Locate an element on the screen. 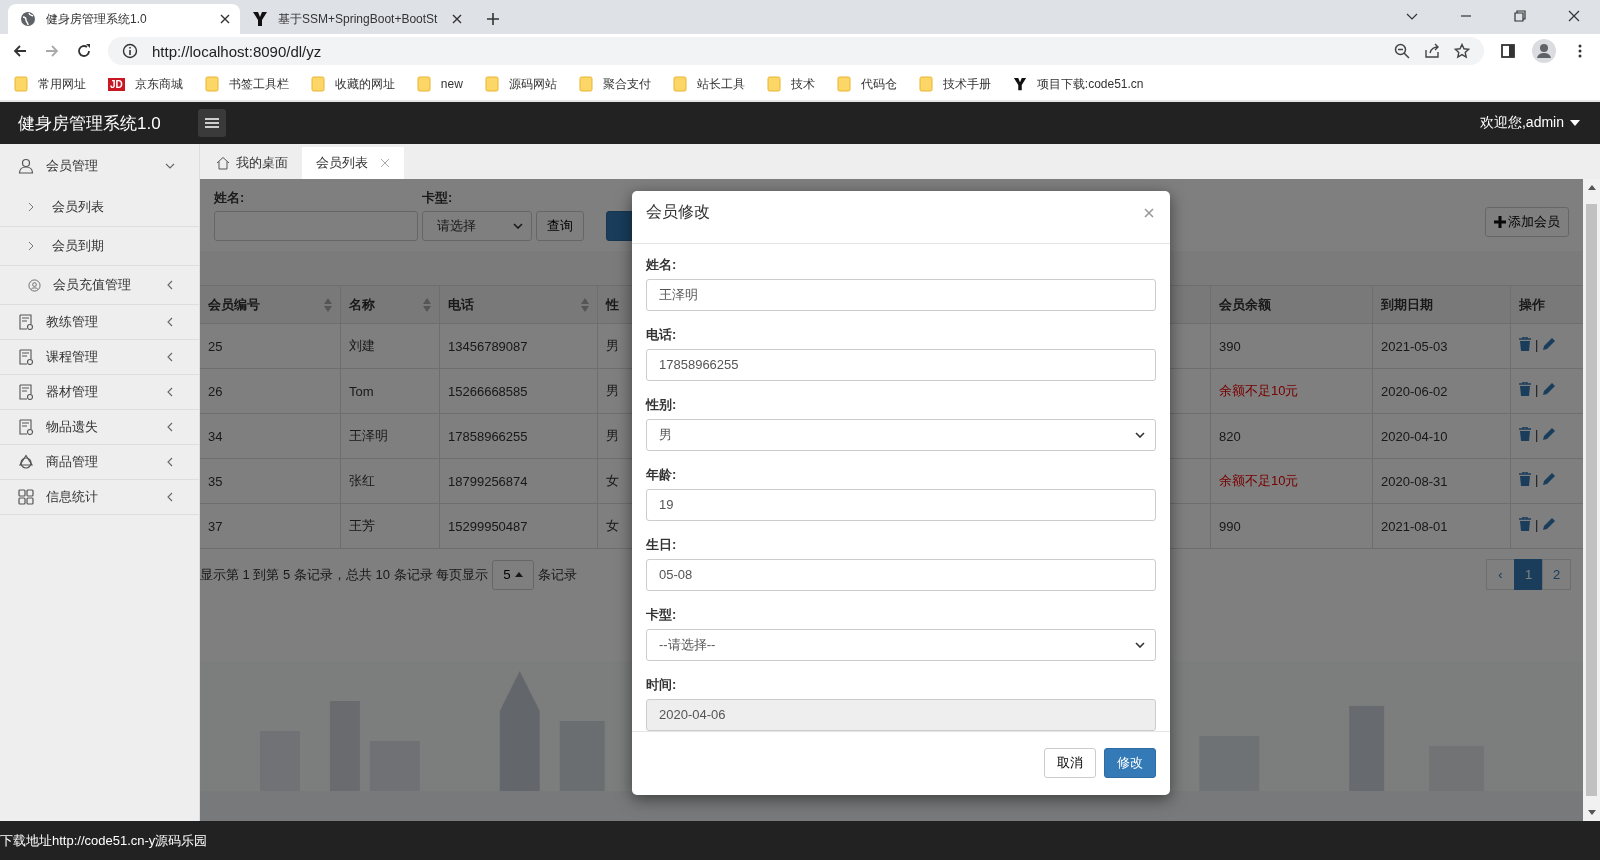 The height and width of the screenshot is (860, 1600). cancel-button: 取消 is located at coordinates (1070, 763).